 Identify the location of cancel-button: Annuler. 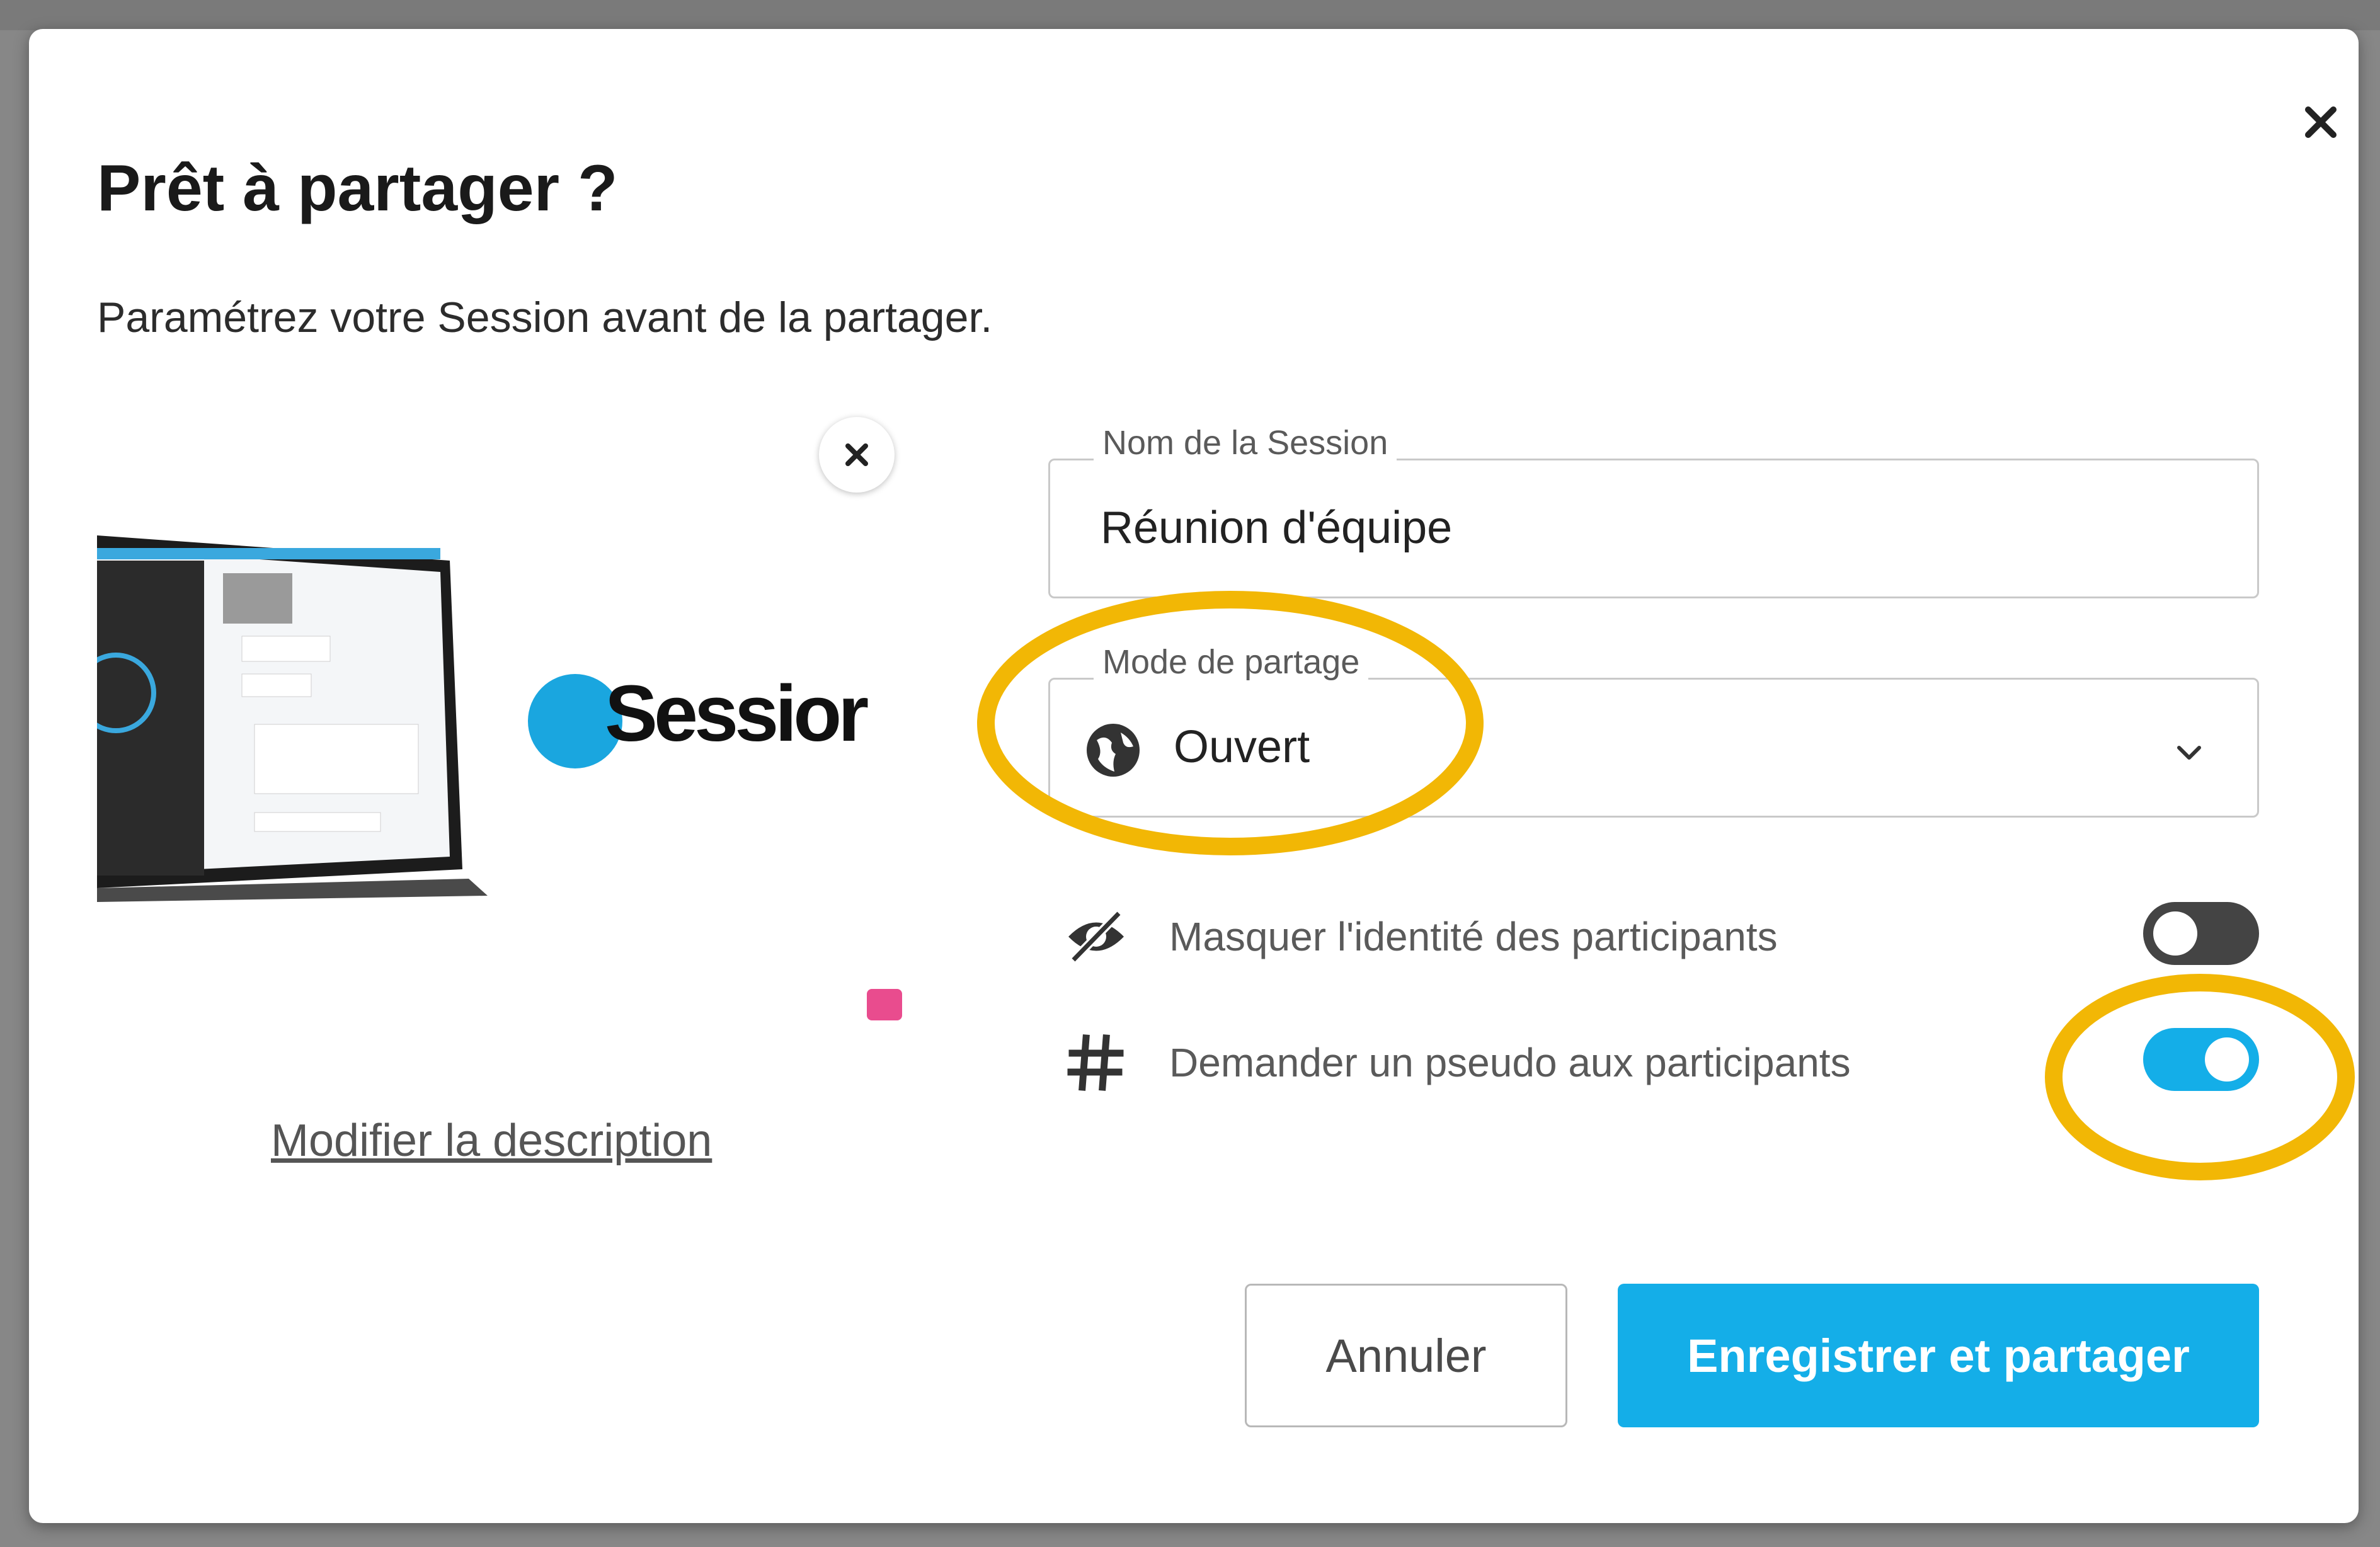
(1406, 1355).